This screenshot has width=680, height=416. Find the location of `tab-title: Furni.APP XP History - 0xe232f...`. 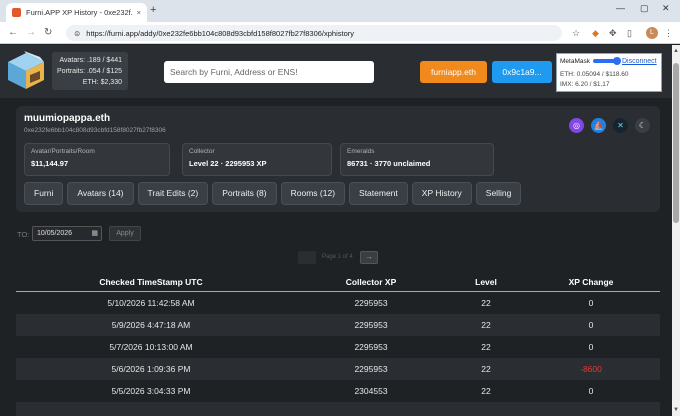

tab-title: Furni.APP XP History - 0xe232f... is located at coordinates (79, 12).